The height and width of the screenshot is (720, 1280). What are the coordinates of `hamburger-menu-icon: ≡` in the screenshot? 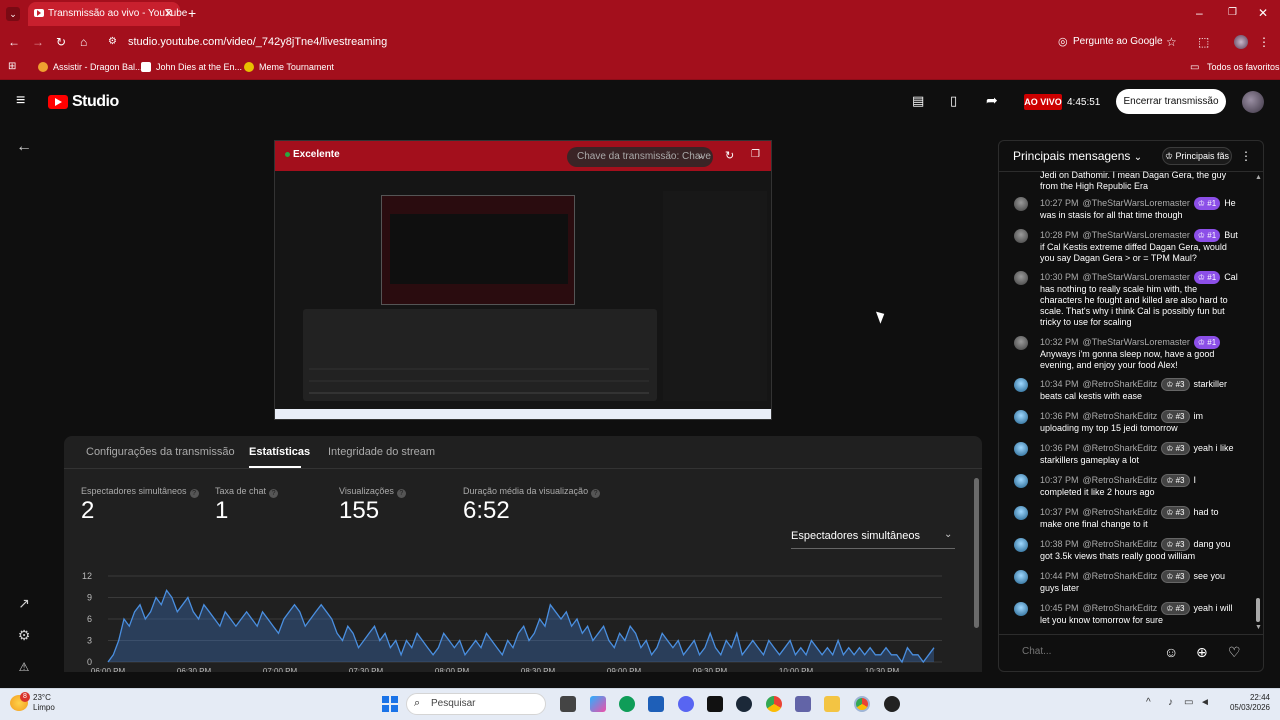 It's located at (20, 101).